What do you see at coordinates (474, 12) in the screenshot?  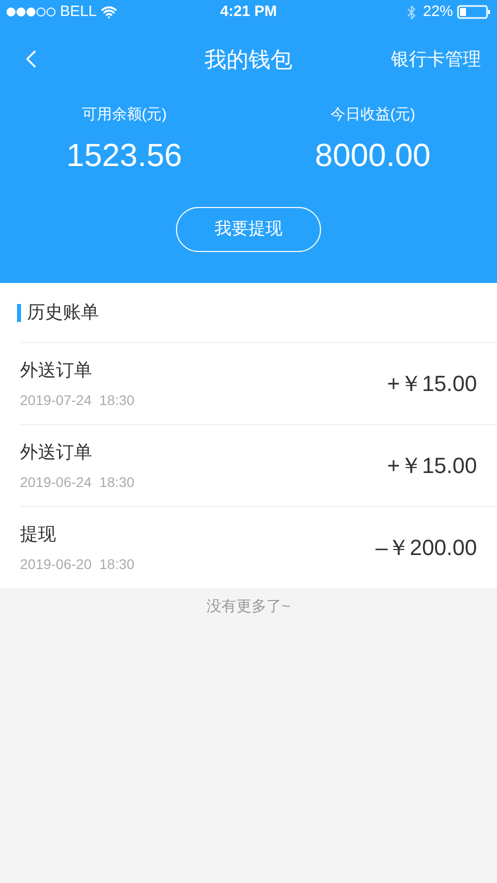 I see `battery-icon` at bounding box center [474, 12].